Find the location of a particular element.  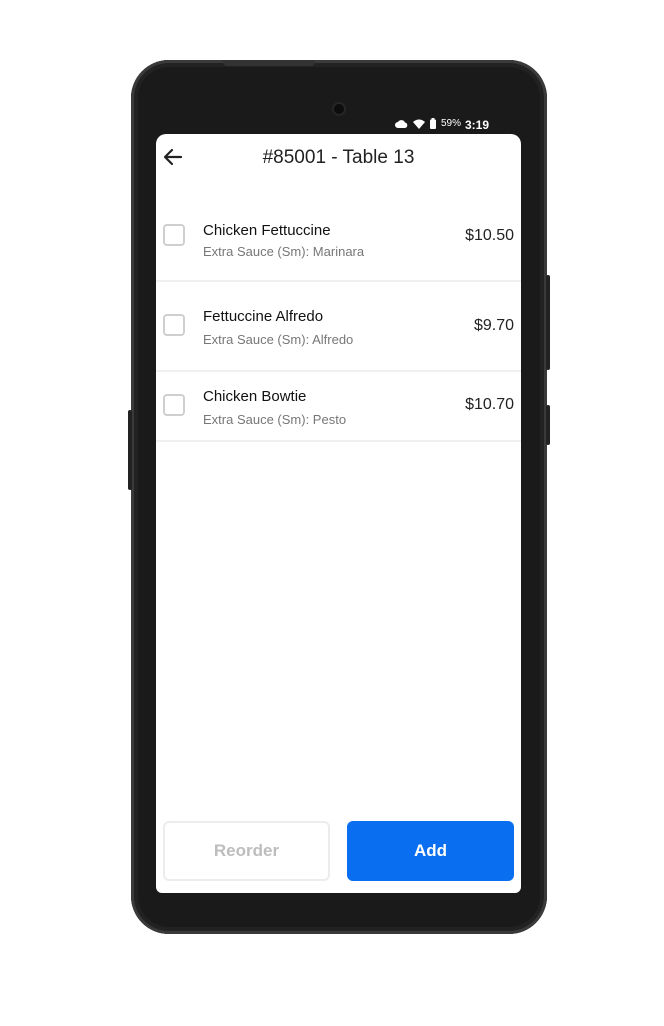

wifi-icon is located at coordinates (418, 124).